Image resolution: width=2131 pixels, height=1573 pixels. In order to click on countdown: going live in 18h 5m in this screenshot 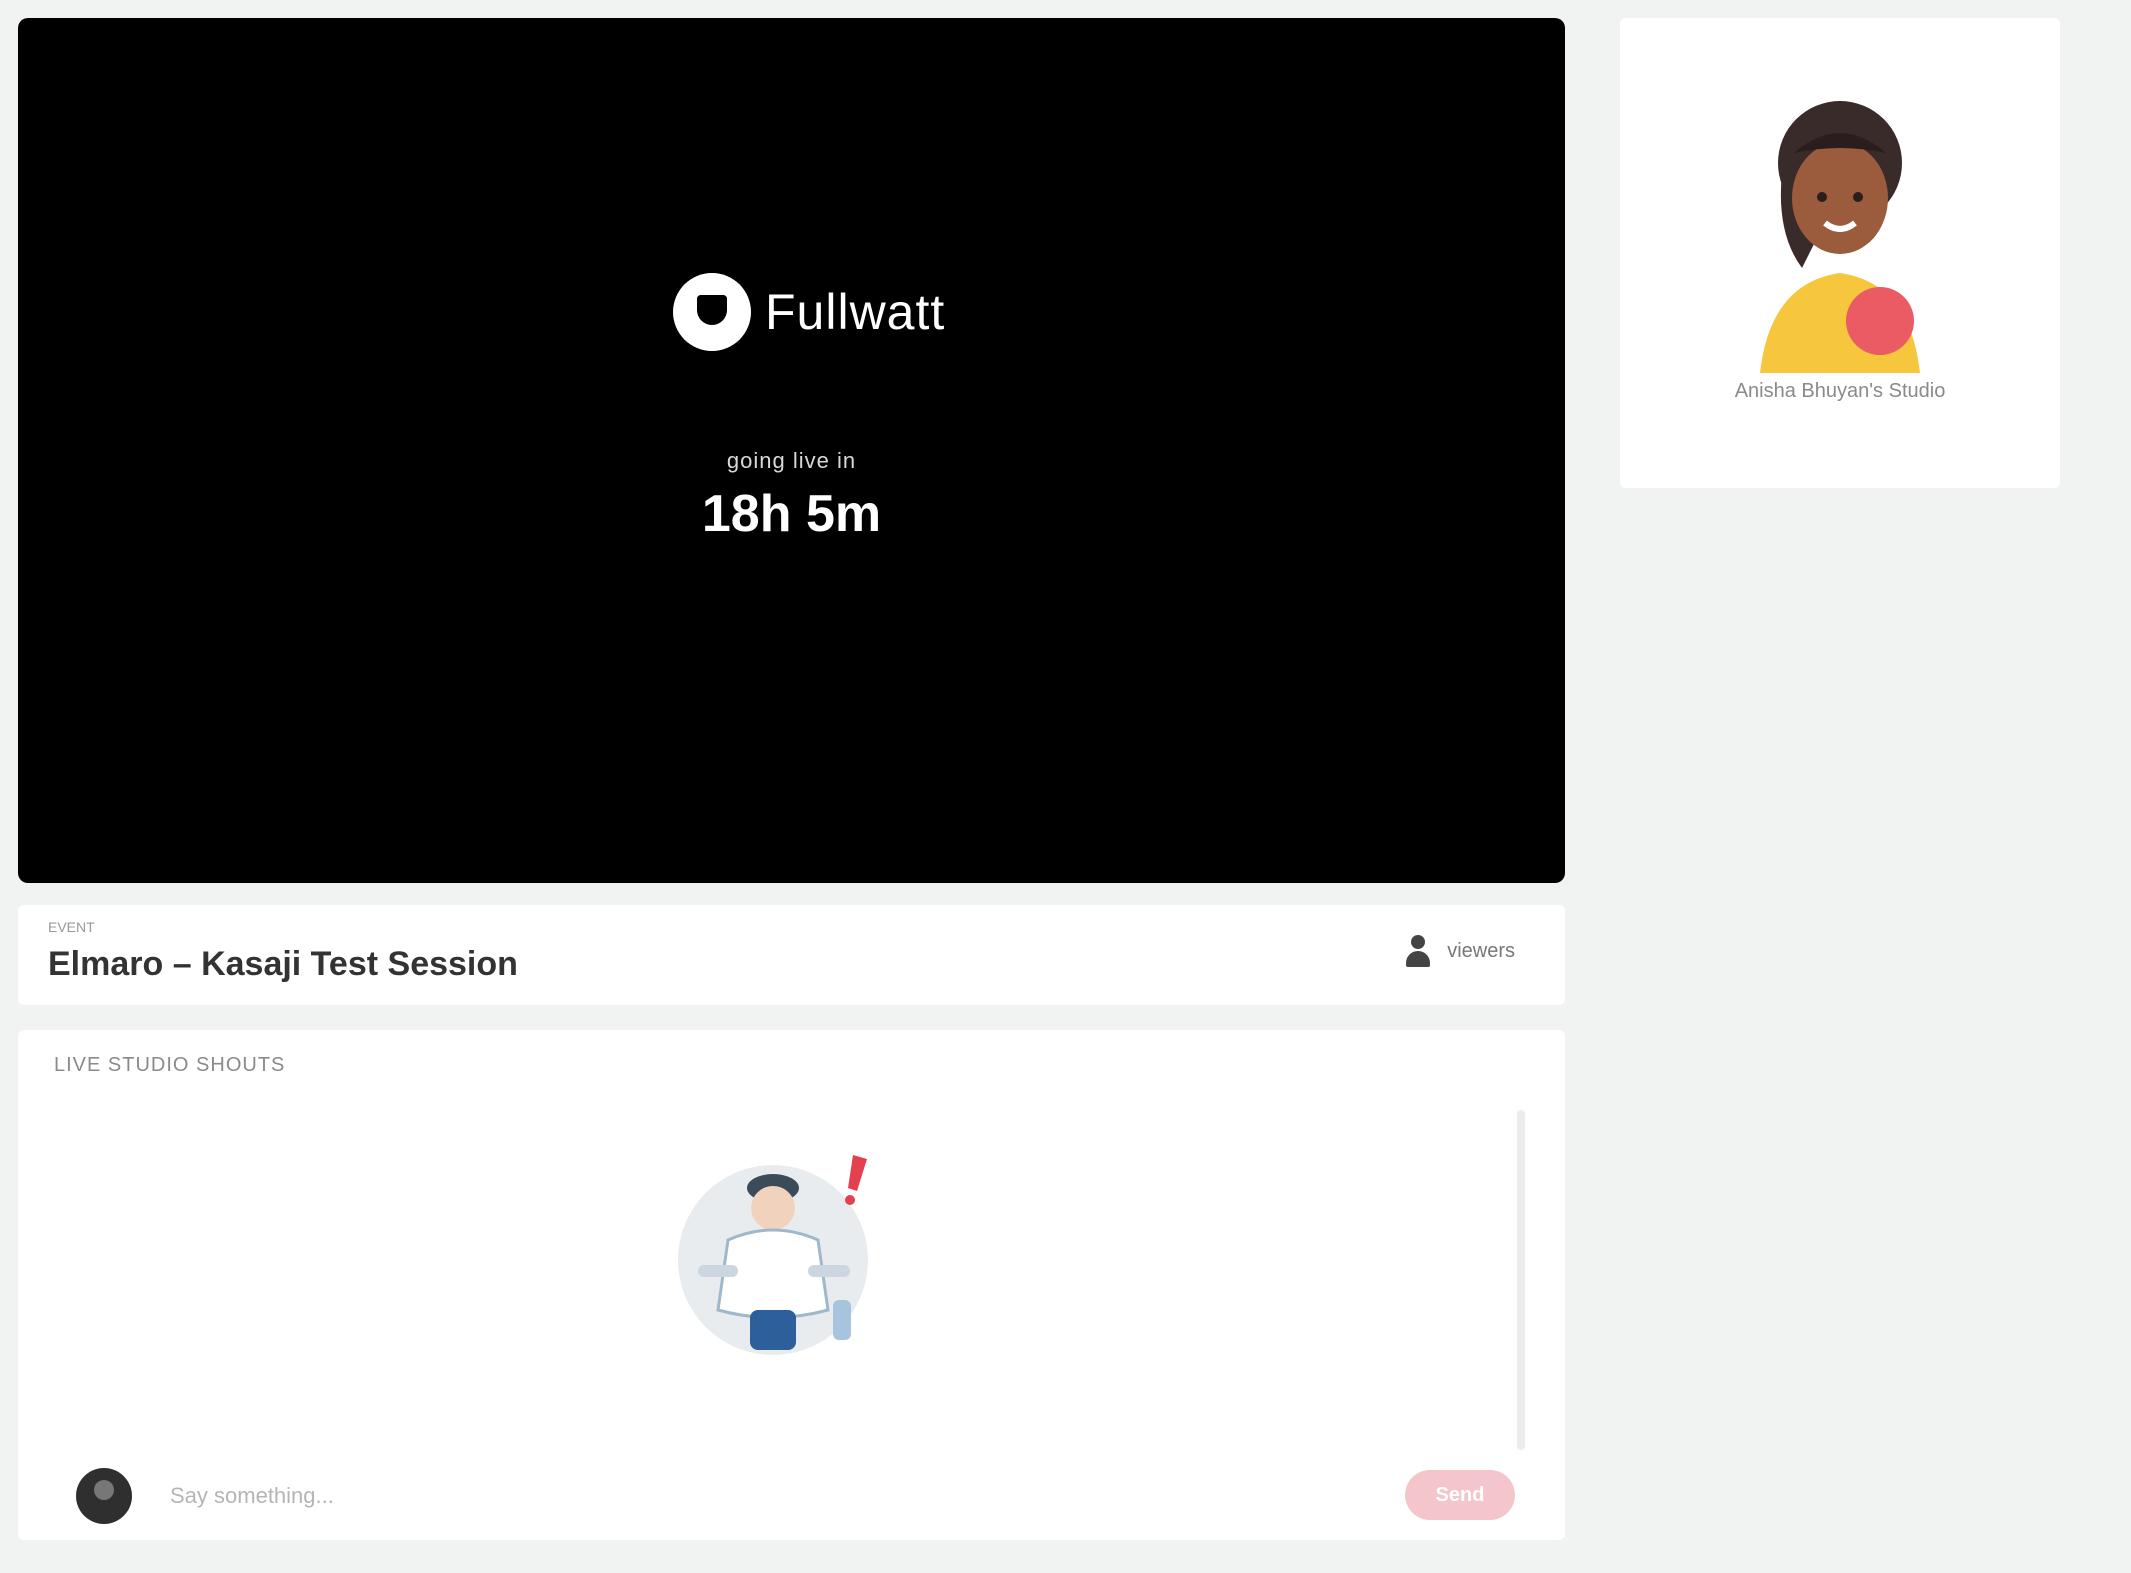, I will do `click(791, 496)`.